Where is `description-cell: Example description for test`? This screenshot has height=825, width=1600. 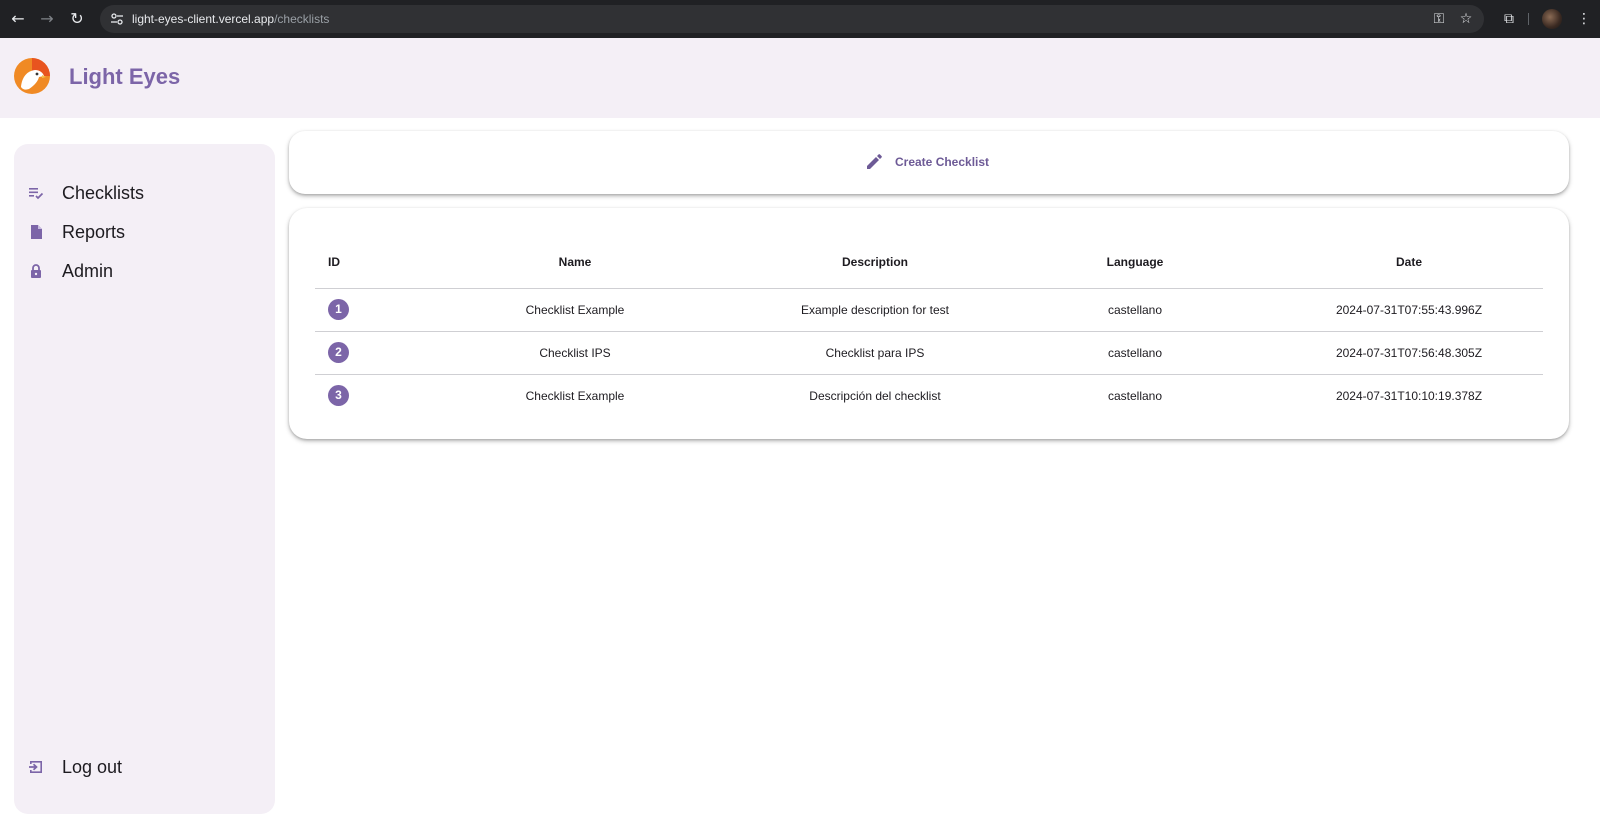
description-cell: Example description for test is located at coordinates (875, 310).